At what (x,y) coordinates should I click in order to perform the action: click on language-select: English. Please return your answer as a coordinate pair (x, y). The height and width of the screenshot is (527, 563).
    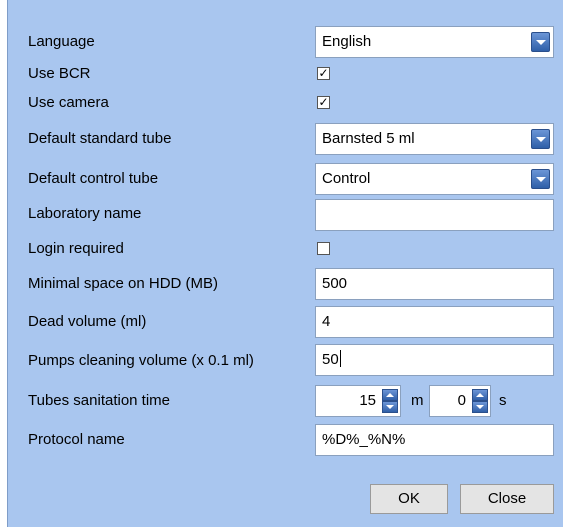
    Looking at the image, I should click on (434, 42).